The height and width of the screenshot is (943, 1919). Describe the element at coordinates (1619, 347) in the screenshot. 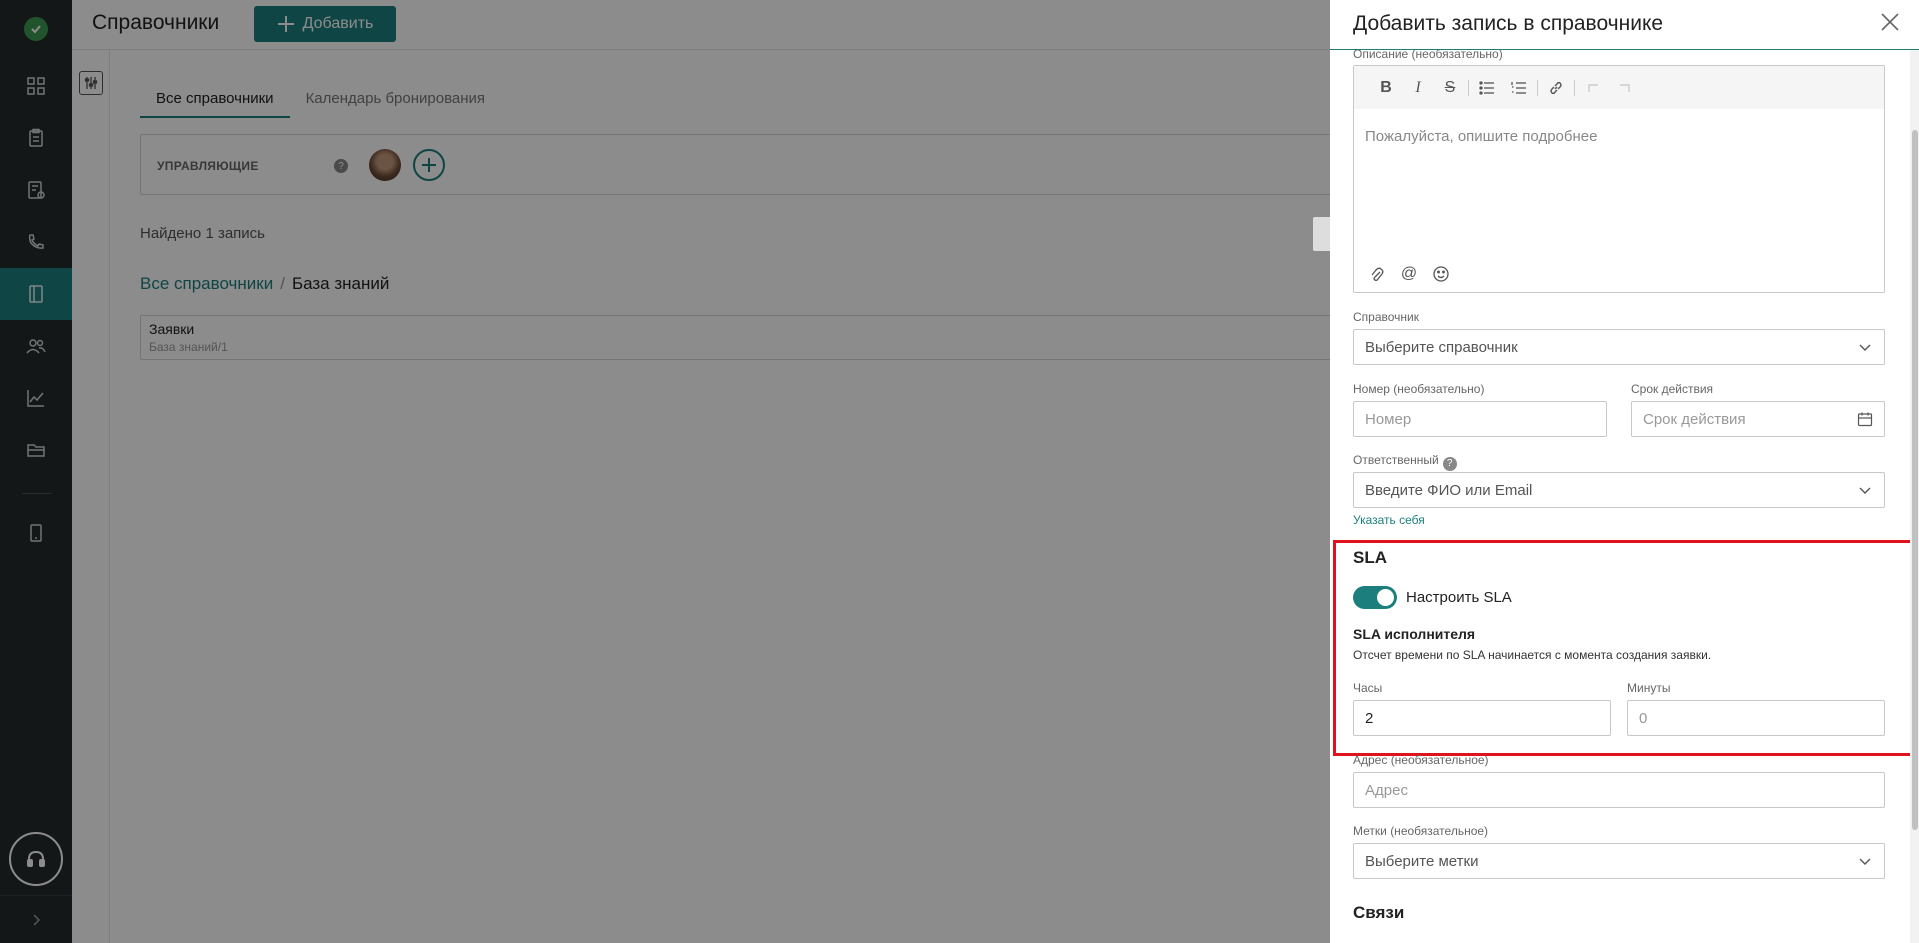

I see `directory-select: Выберите справочник` at that location.